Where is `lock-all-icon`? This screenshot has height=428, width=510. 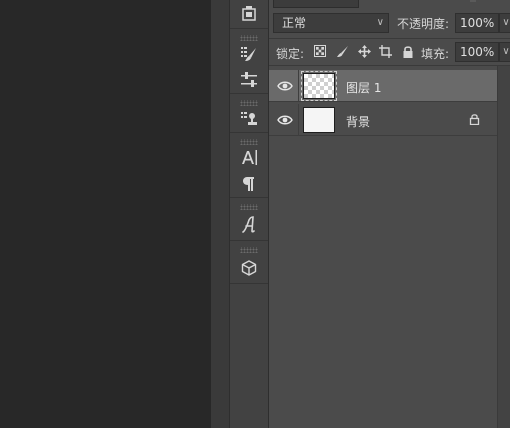
lock-all-icon is located at coordinates (408, 51).